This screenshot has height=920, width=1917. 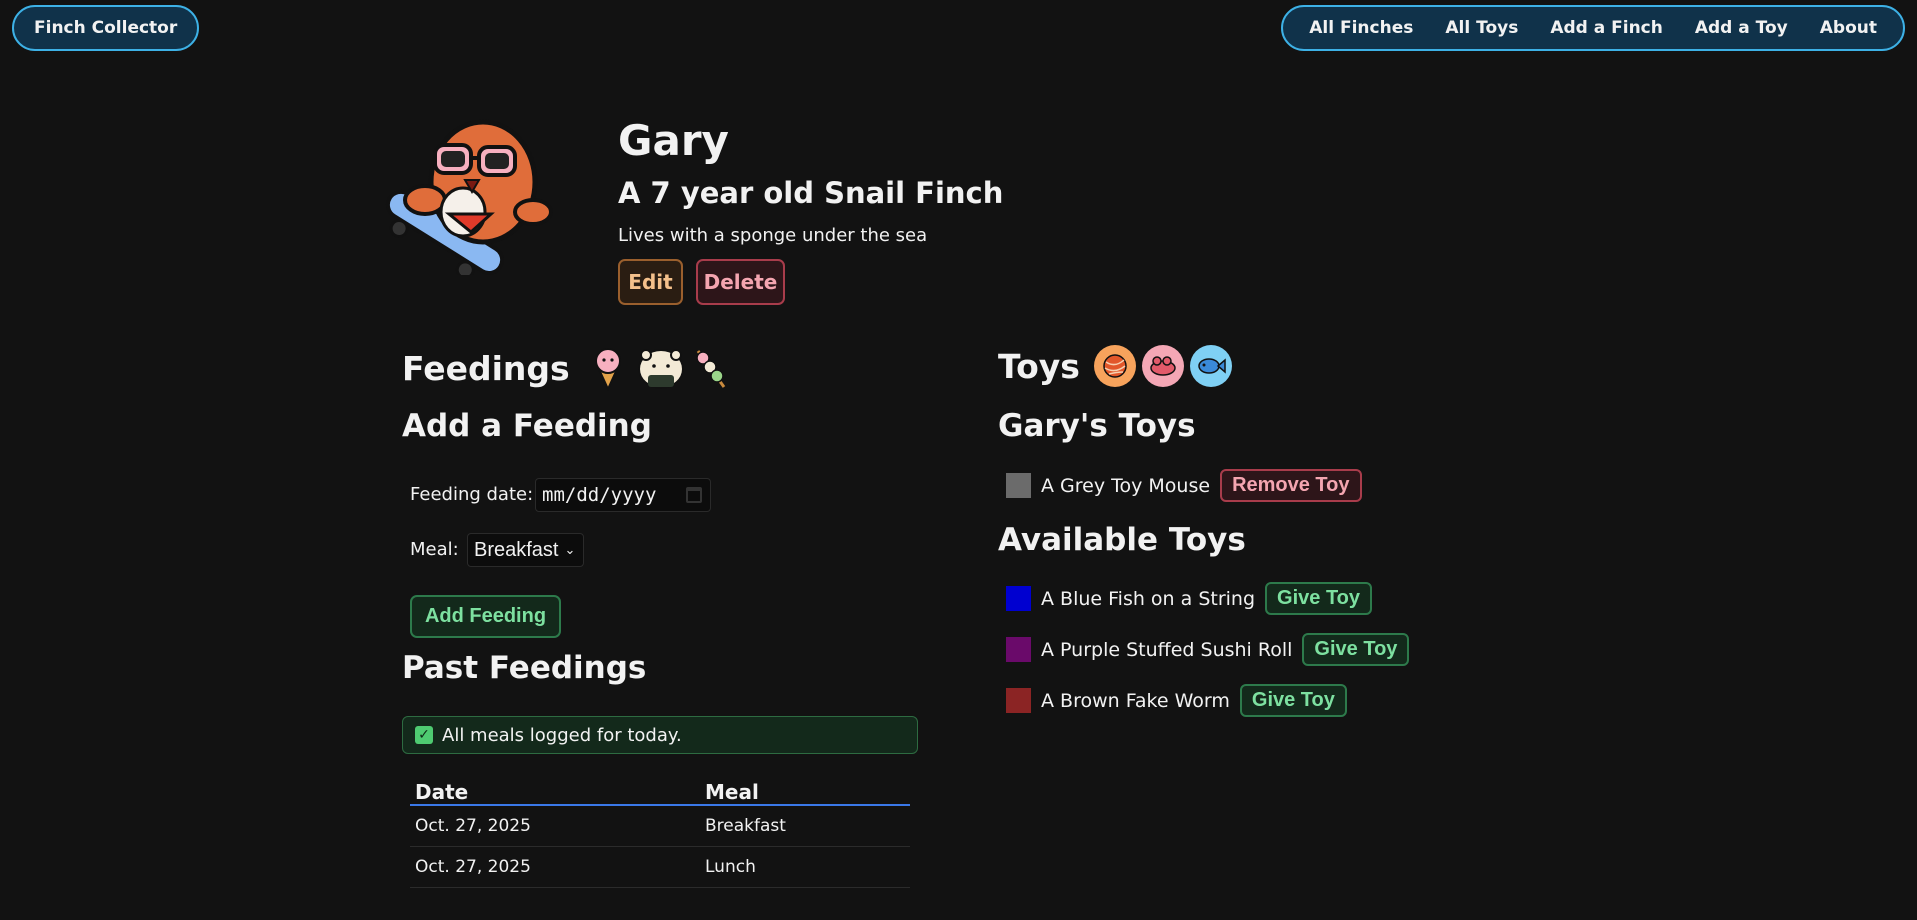 I want to click on yarn-ball-icon, so click(x=1114, y=366).